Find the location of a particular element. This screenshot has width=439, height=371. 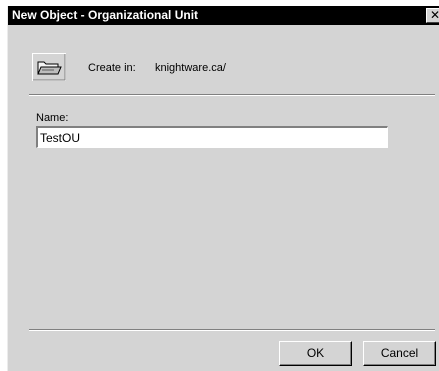

create-in-path: knightware.ca/ is located at coordinates (190, 68).